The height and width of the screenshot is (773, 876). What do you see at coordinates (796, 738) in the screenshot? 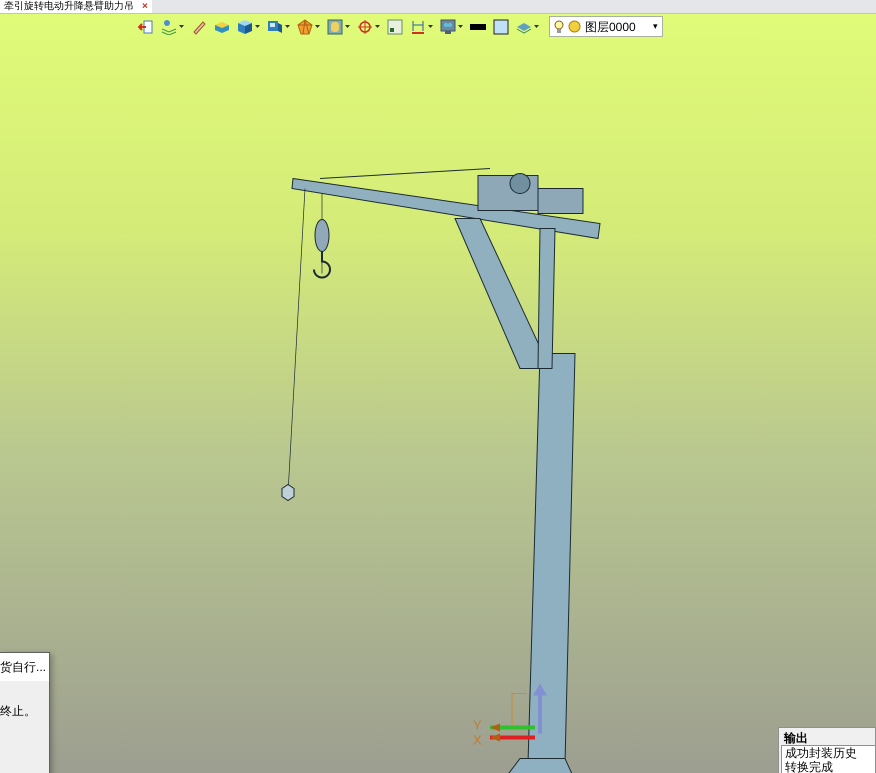
I see `output-title: 输出` at bounding box center [796, 738].